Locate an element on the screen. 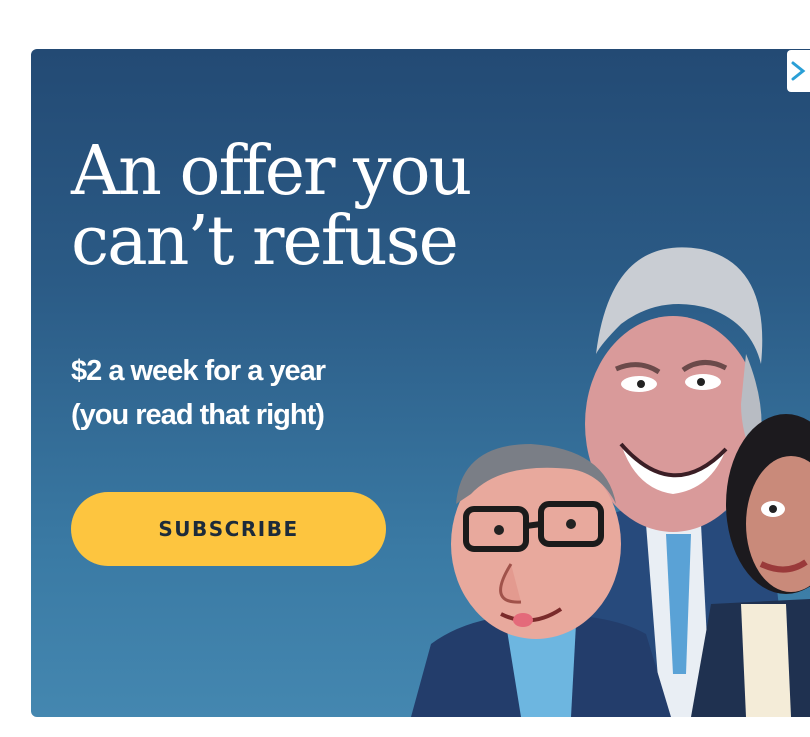  offer-line-1: $2 a week for a year is located at coordinates (198, 371).